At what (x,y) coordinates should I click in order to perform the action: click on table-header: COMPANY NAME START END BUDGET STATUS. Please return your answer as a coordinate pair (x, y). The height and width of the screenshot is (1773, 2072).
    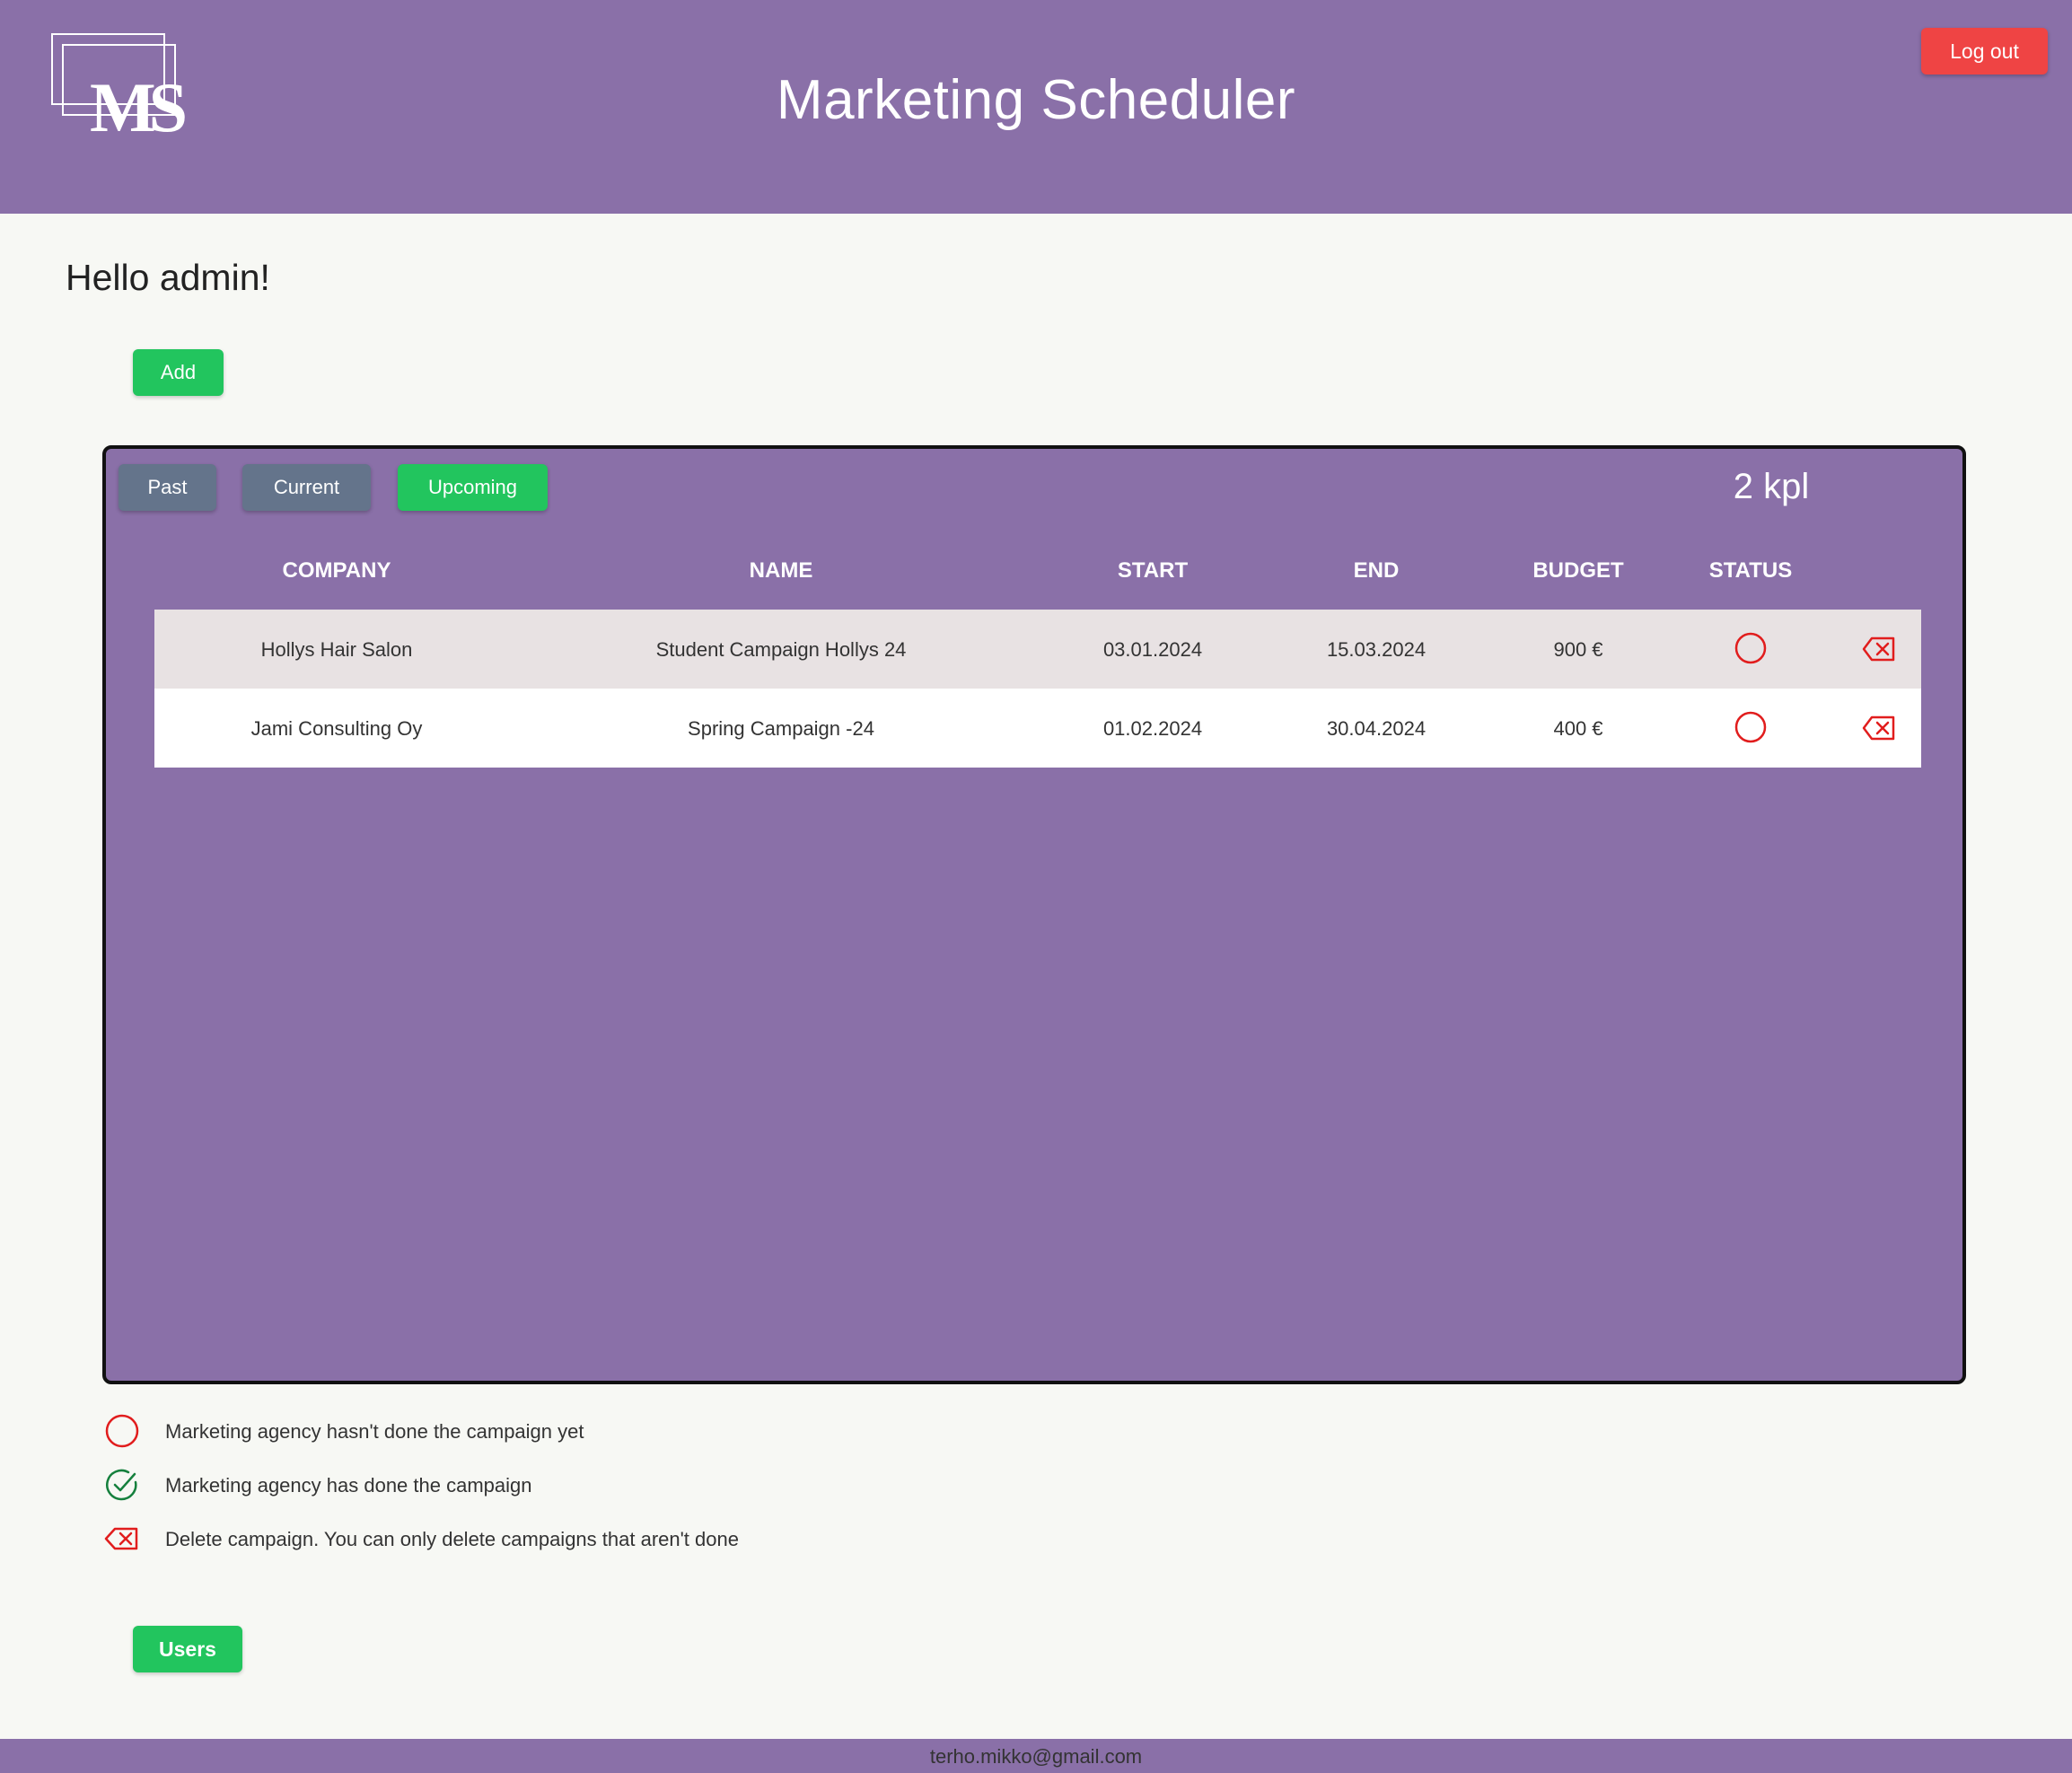
    Looking at the image, I should click on (1037, 576).